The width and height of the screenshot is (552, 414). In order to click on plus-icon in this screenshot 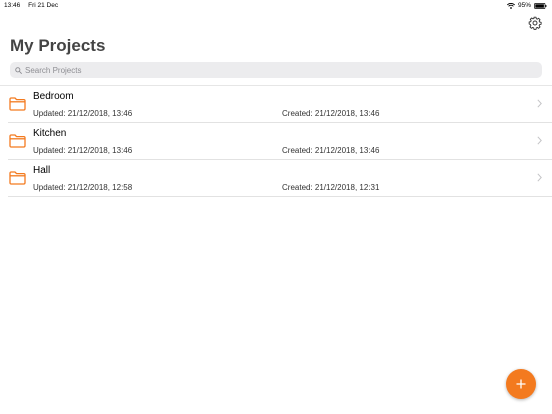, I will do `click(521, 384)`.